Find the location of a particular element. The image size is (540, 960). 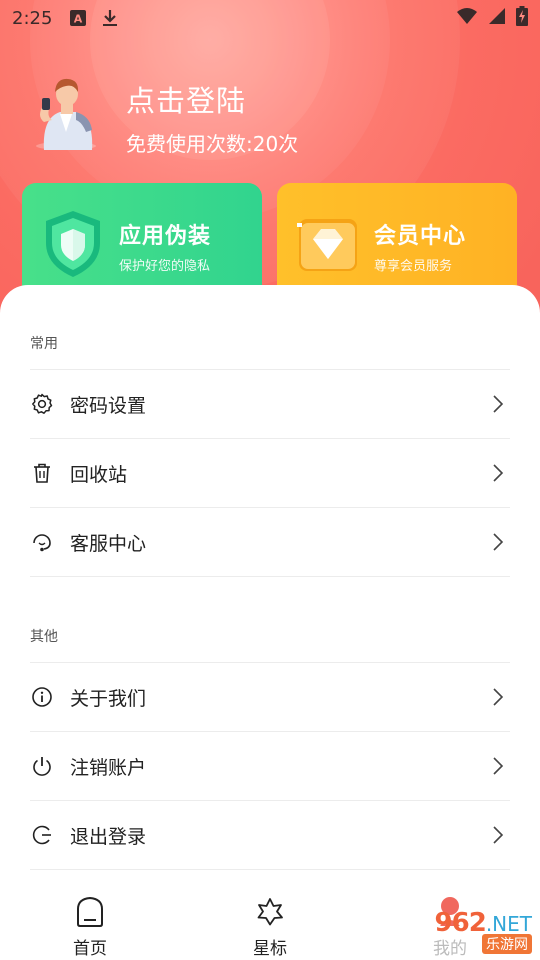

gear-icon is located at coordinates (42, 404).